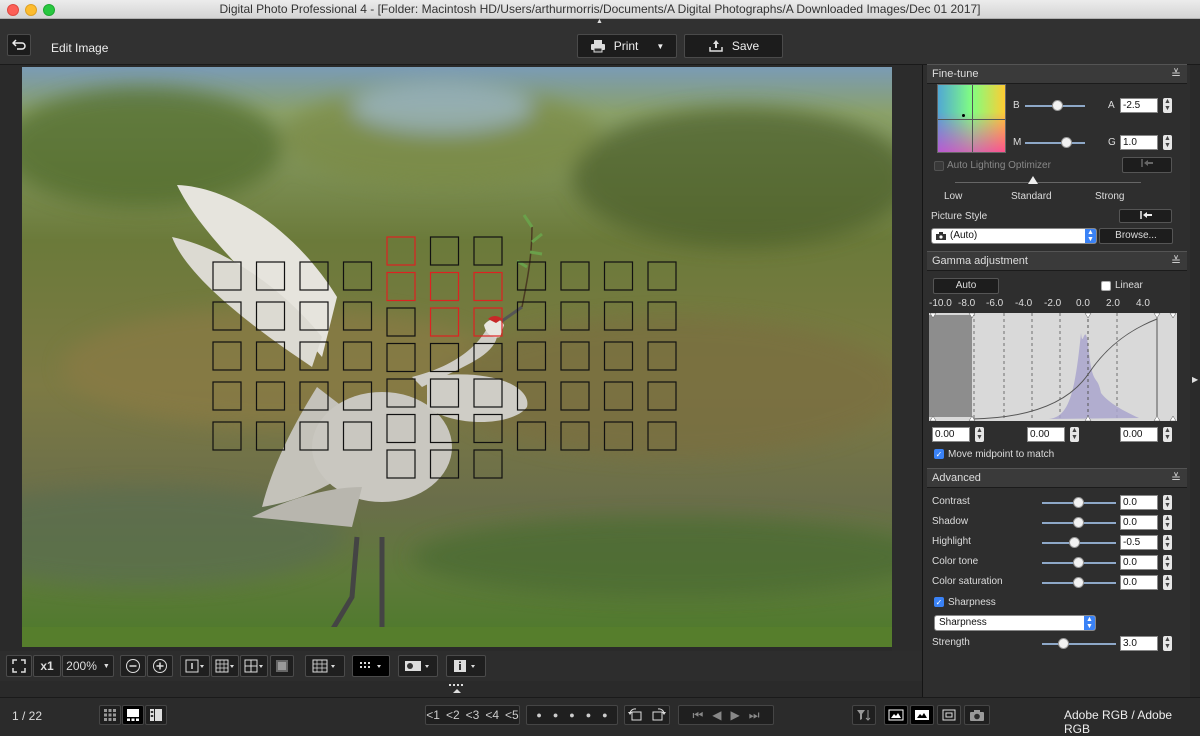  What do you see at coordinates (1055, 142) in the screenshot?
I see `mg-slider` at bounding box center [1055, 142].